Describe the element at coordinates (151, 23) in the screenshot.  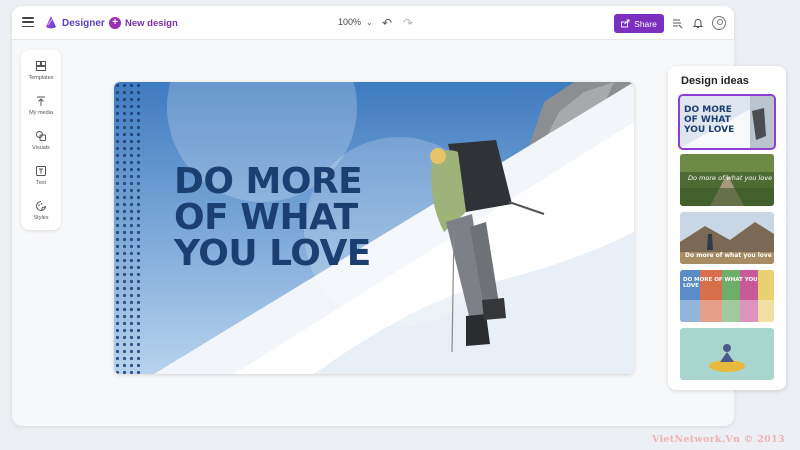
I see `new-design-label: New design` at that location.